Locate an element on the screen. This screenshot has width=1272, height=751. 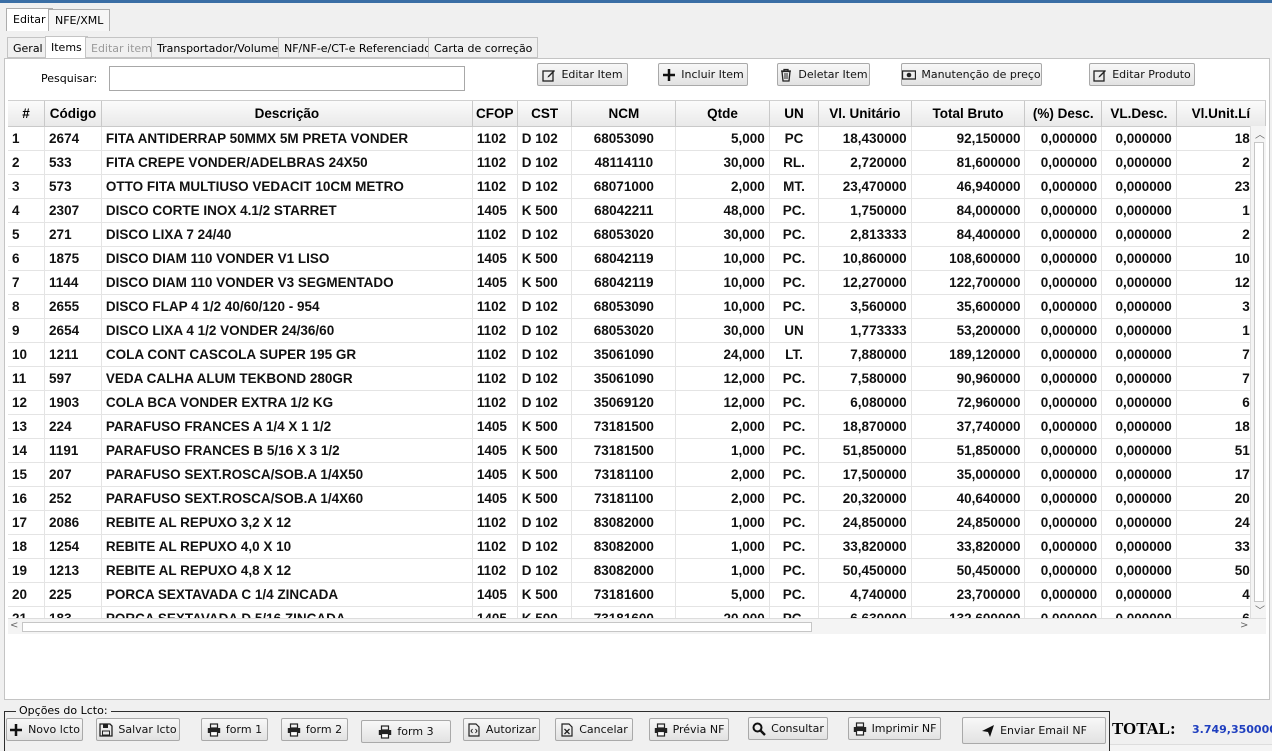
horizontal-scrollbar: < > is located at coordinates (637, 626).